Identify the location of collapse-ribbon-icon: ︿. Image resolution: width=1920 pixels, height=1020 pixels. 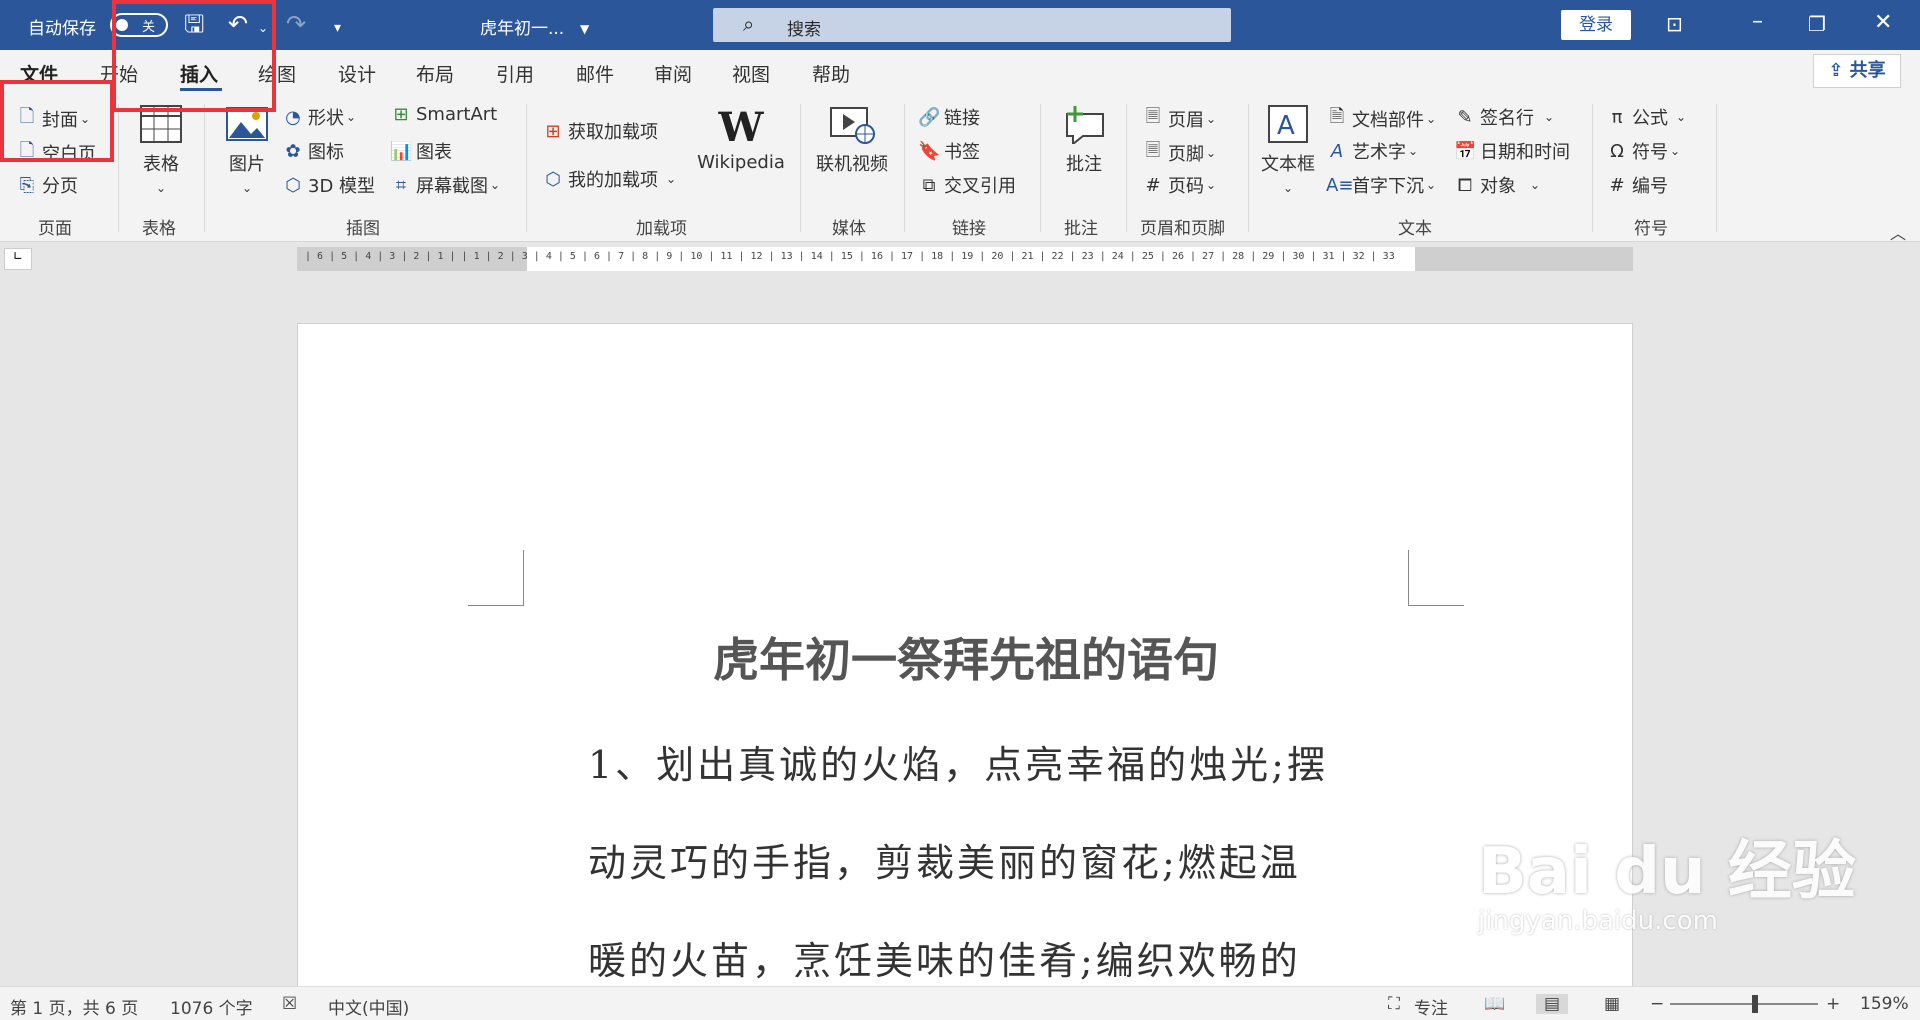
(1898, 232).